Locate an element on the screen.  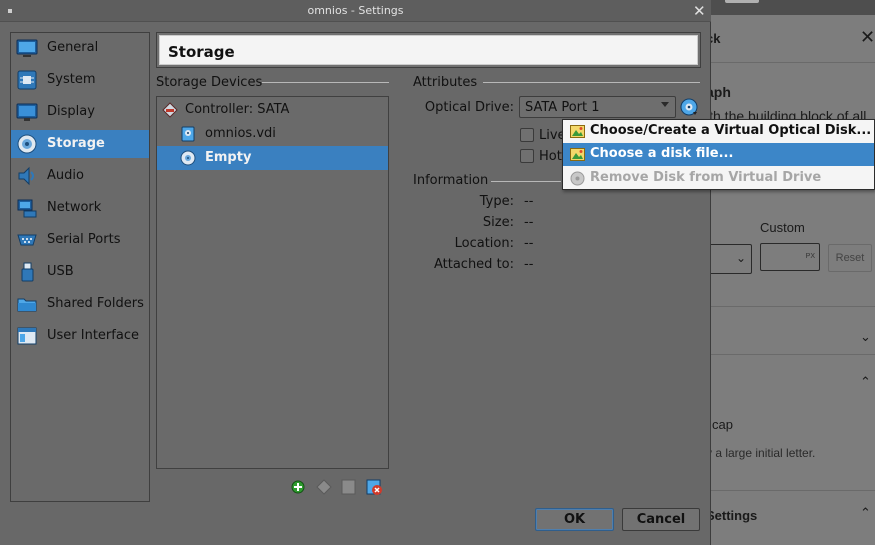
page-header: Storage is located at coordinates (428, 50).